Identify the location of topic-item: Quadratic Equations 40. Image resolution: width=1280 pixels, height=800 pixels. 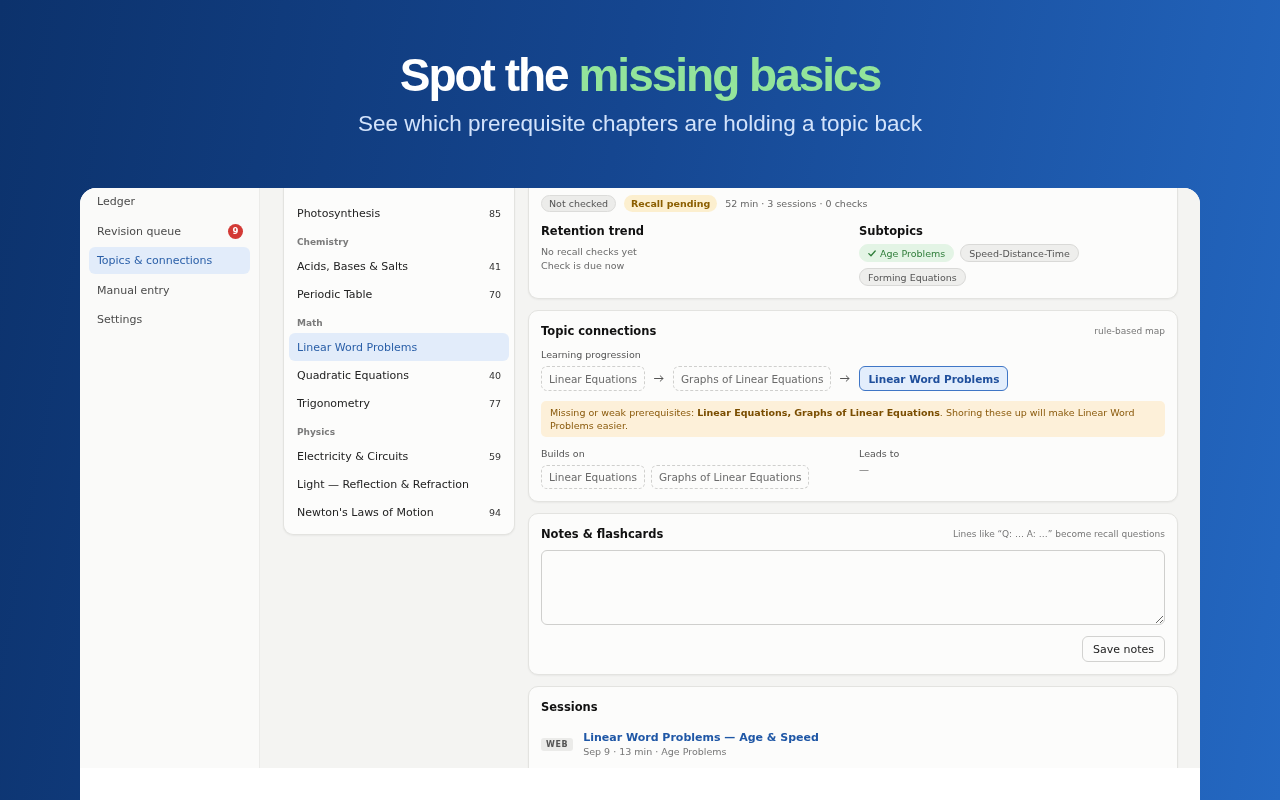
(399, 375).